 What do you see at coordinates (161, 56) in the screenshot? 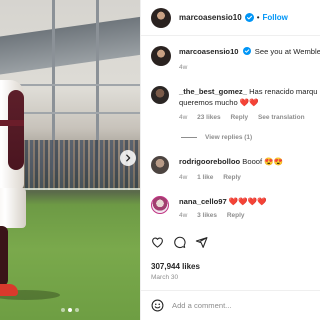
I see `caption-avatar` at bounding box center [161, 56].